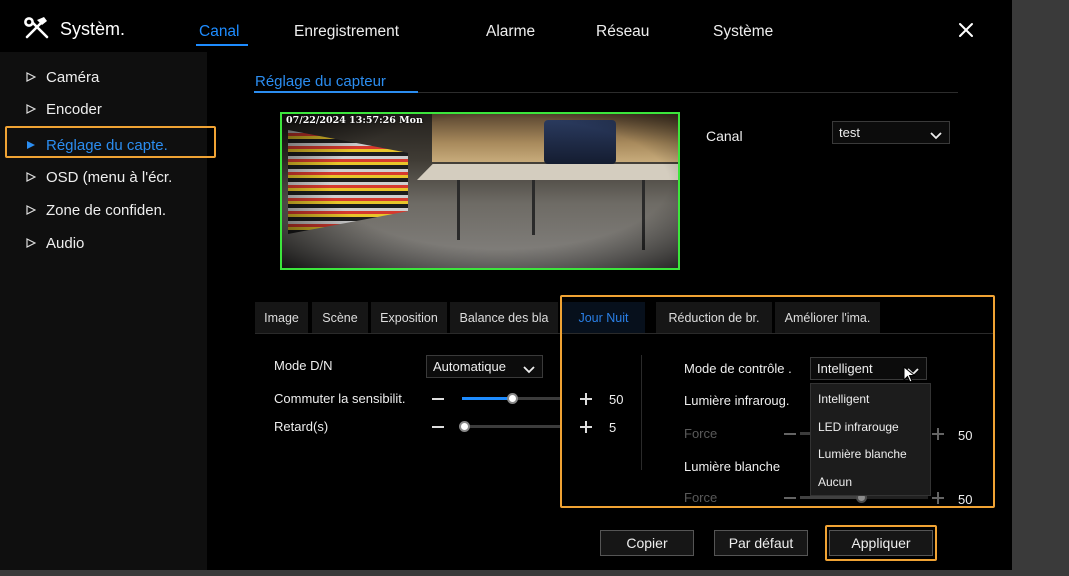 The height and width of the screenshot is (576, 1069). Describe the element at coordinates (93, 29) in the screenshot. I see `app-title: Systèm.` at that location.